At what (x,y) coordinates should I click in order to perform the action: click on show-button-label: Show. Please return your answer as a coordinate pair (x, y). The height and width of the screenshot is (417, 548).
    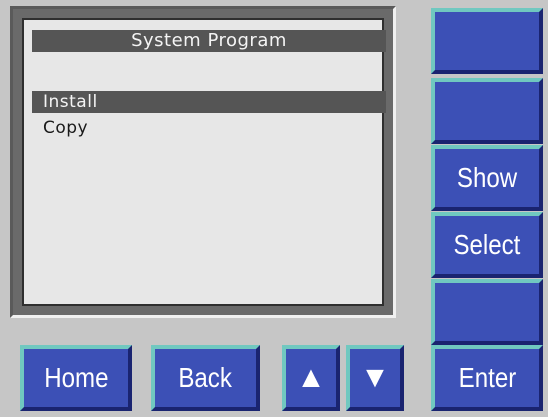
    Looking at the image, I should click on (487, 177).